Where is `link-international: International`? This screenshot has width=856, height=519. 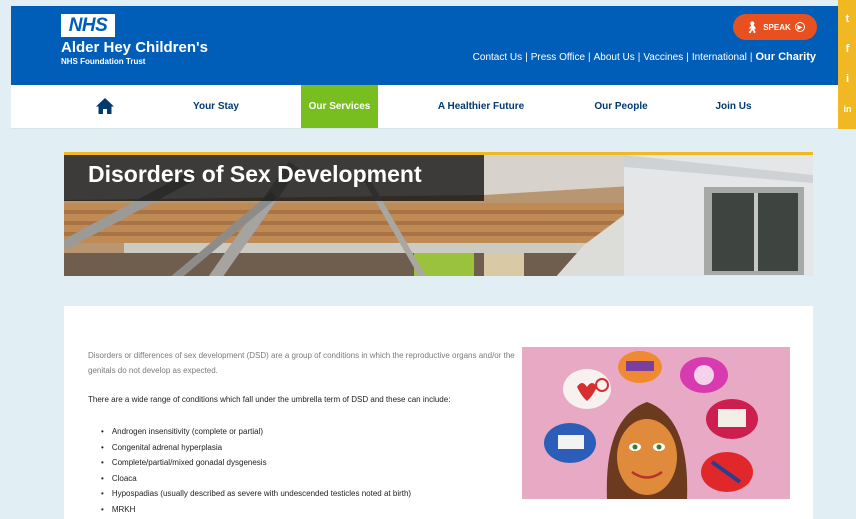 link-international: International is located at coordinates (719, 57).